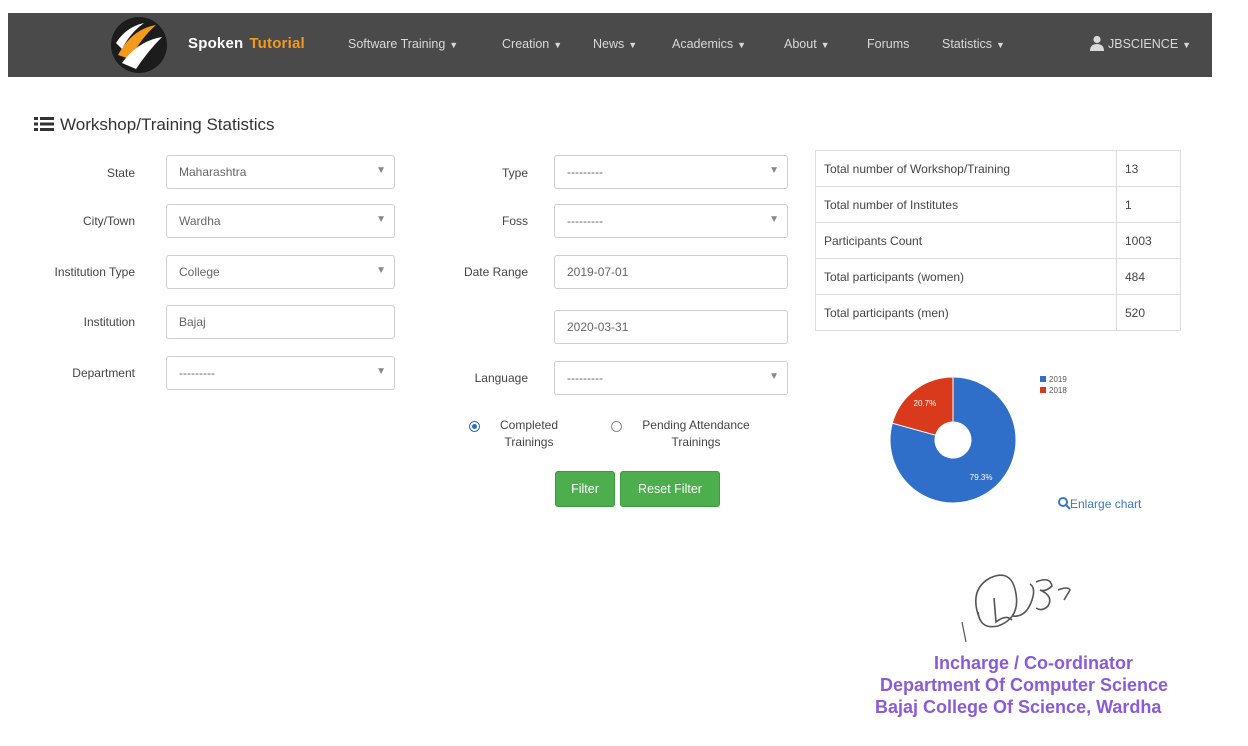 This screenshot has width=1248, height=746. Describe the element at coordinates (280, 272) in the screenshot. I see `institution-type-select: College ▼` at that location.